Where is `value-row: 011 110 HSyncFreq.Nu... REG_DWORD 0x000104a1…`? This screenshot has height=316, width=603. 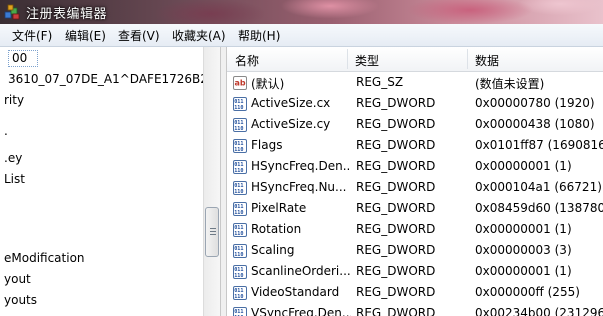
value-row: 011 110 HSyncFreq.Nu... REG_DWORD 0x000104a1… is located at coordinates (415, 188).